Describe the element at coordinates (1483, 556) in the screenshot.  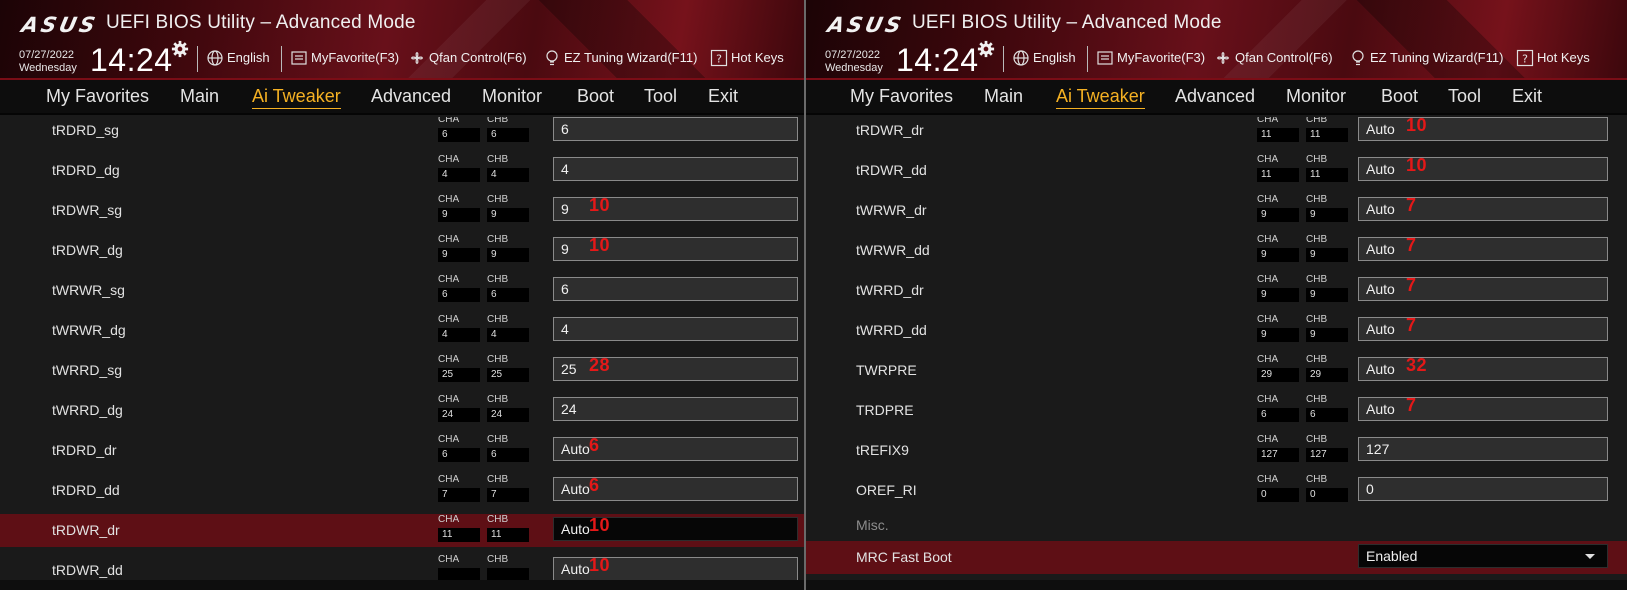
I see `mrc-fast-boot-dropdown: Enabled` at that location.